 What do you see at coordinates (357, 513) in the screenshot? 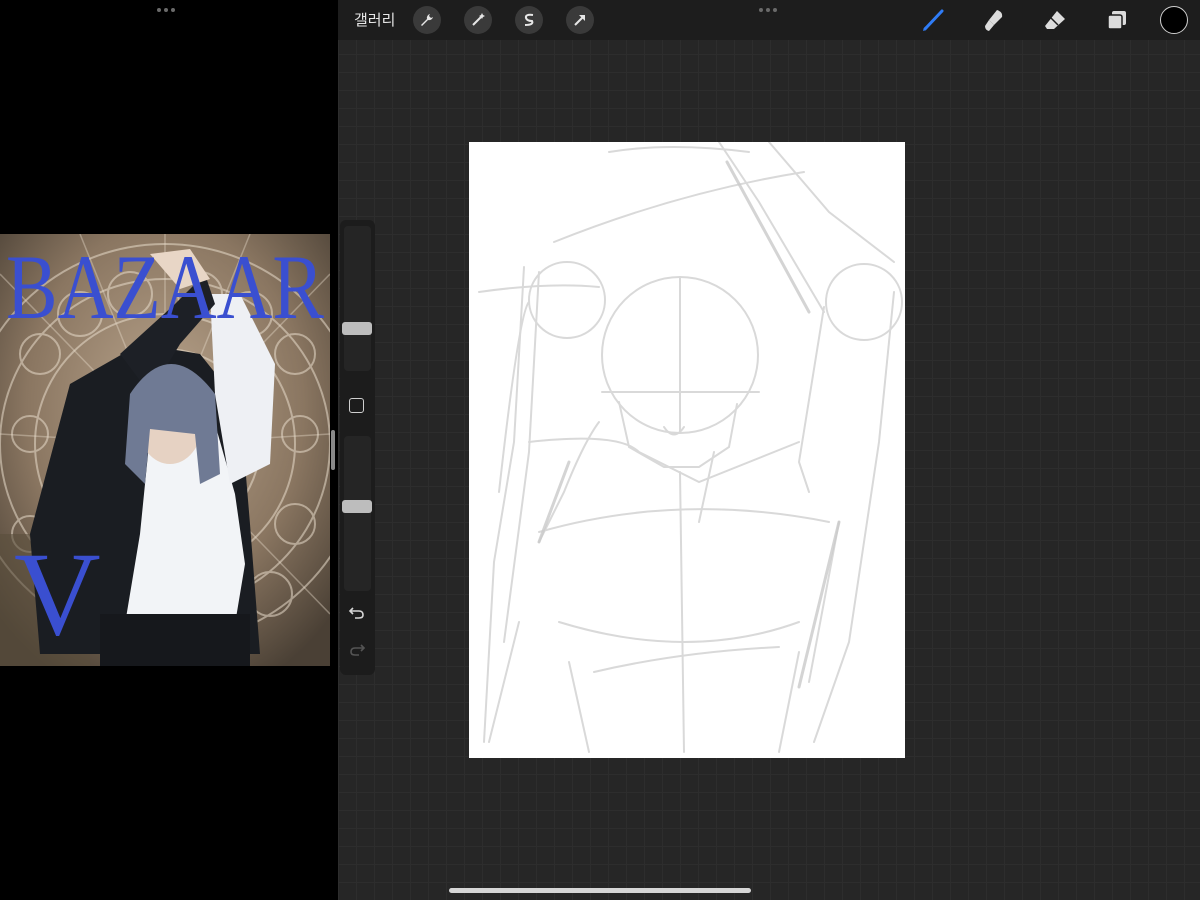
I see `opacity-slider` at bounding box center [357, 513].